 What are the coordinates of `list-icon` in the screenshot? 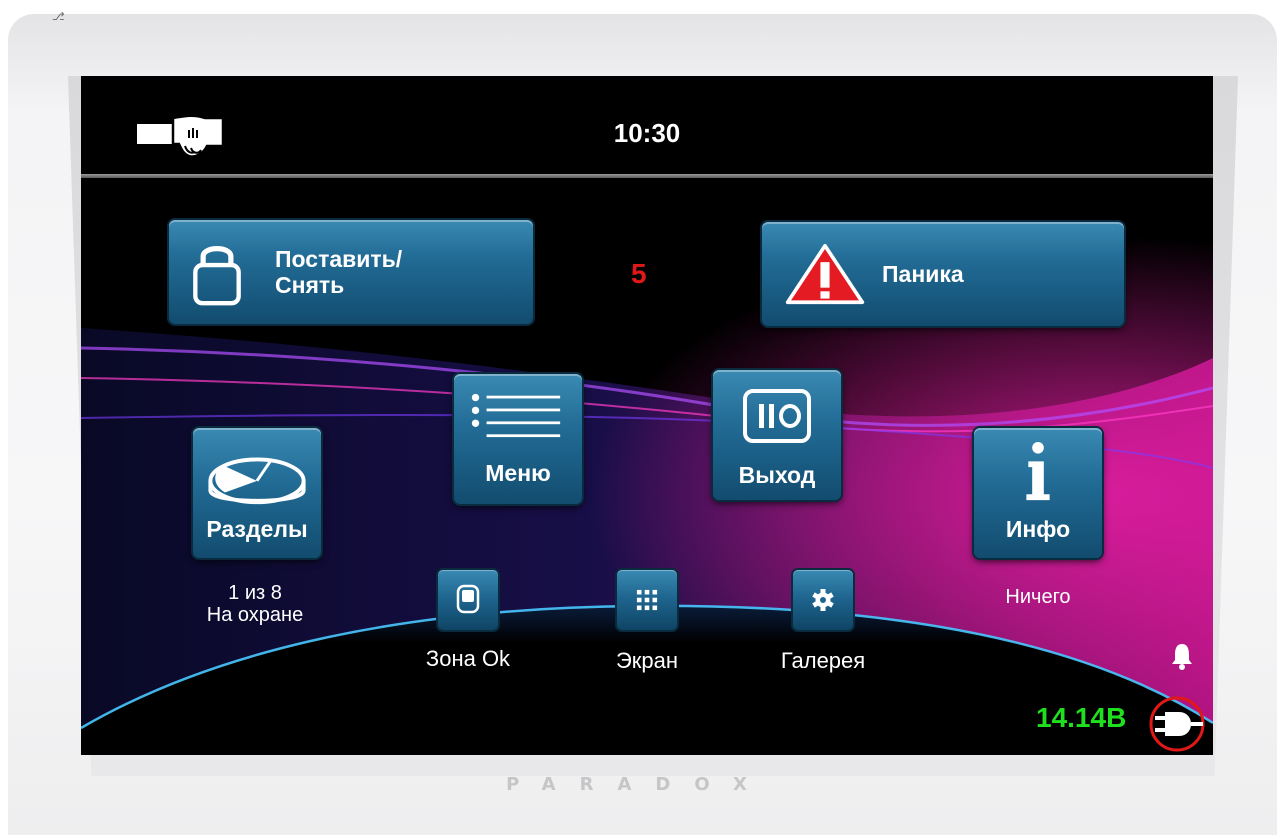 It's located at (516, 415).